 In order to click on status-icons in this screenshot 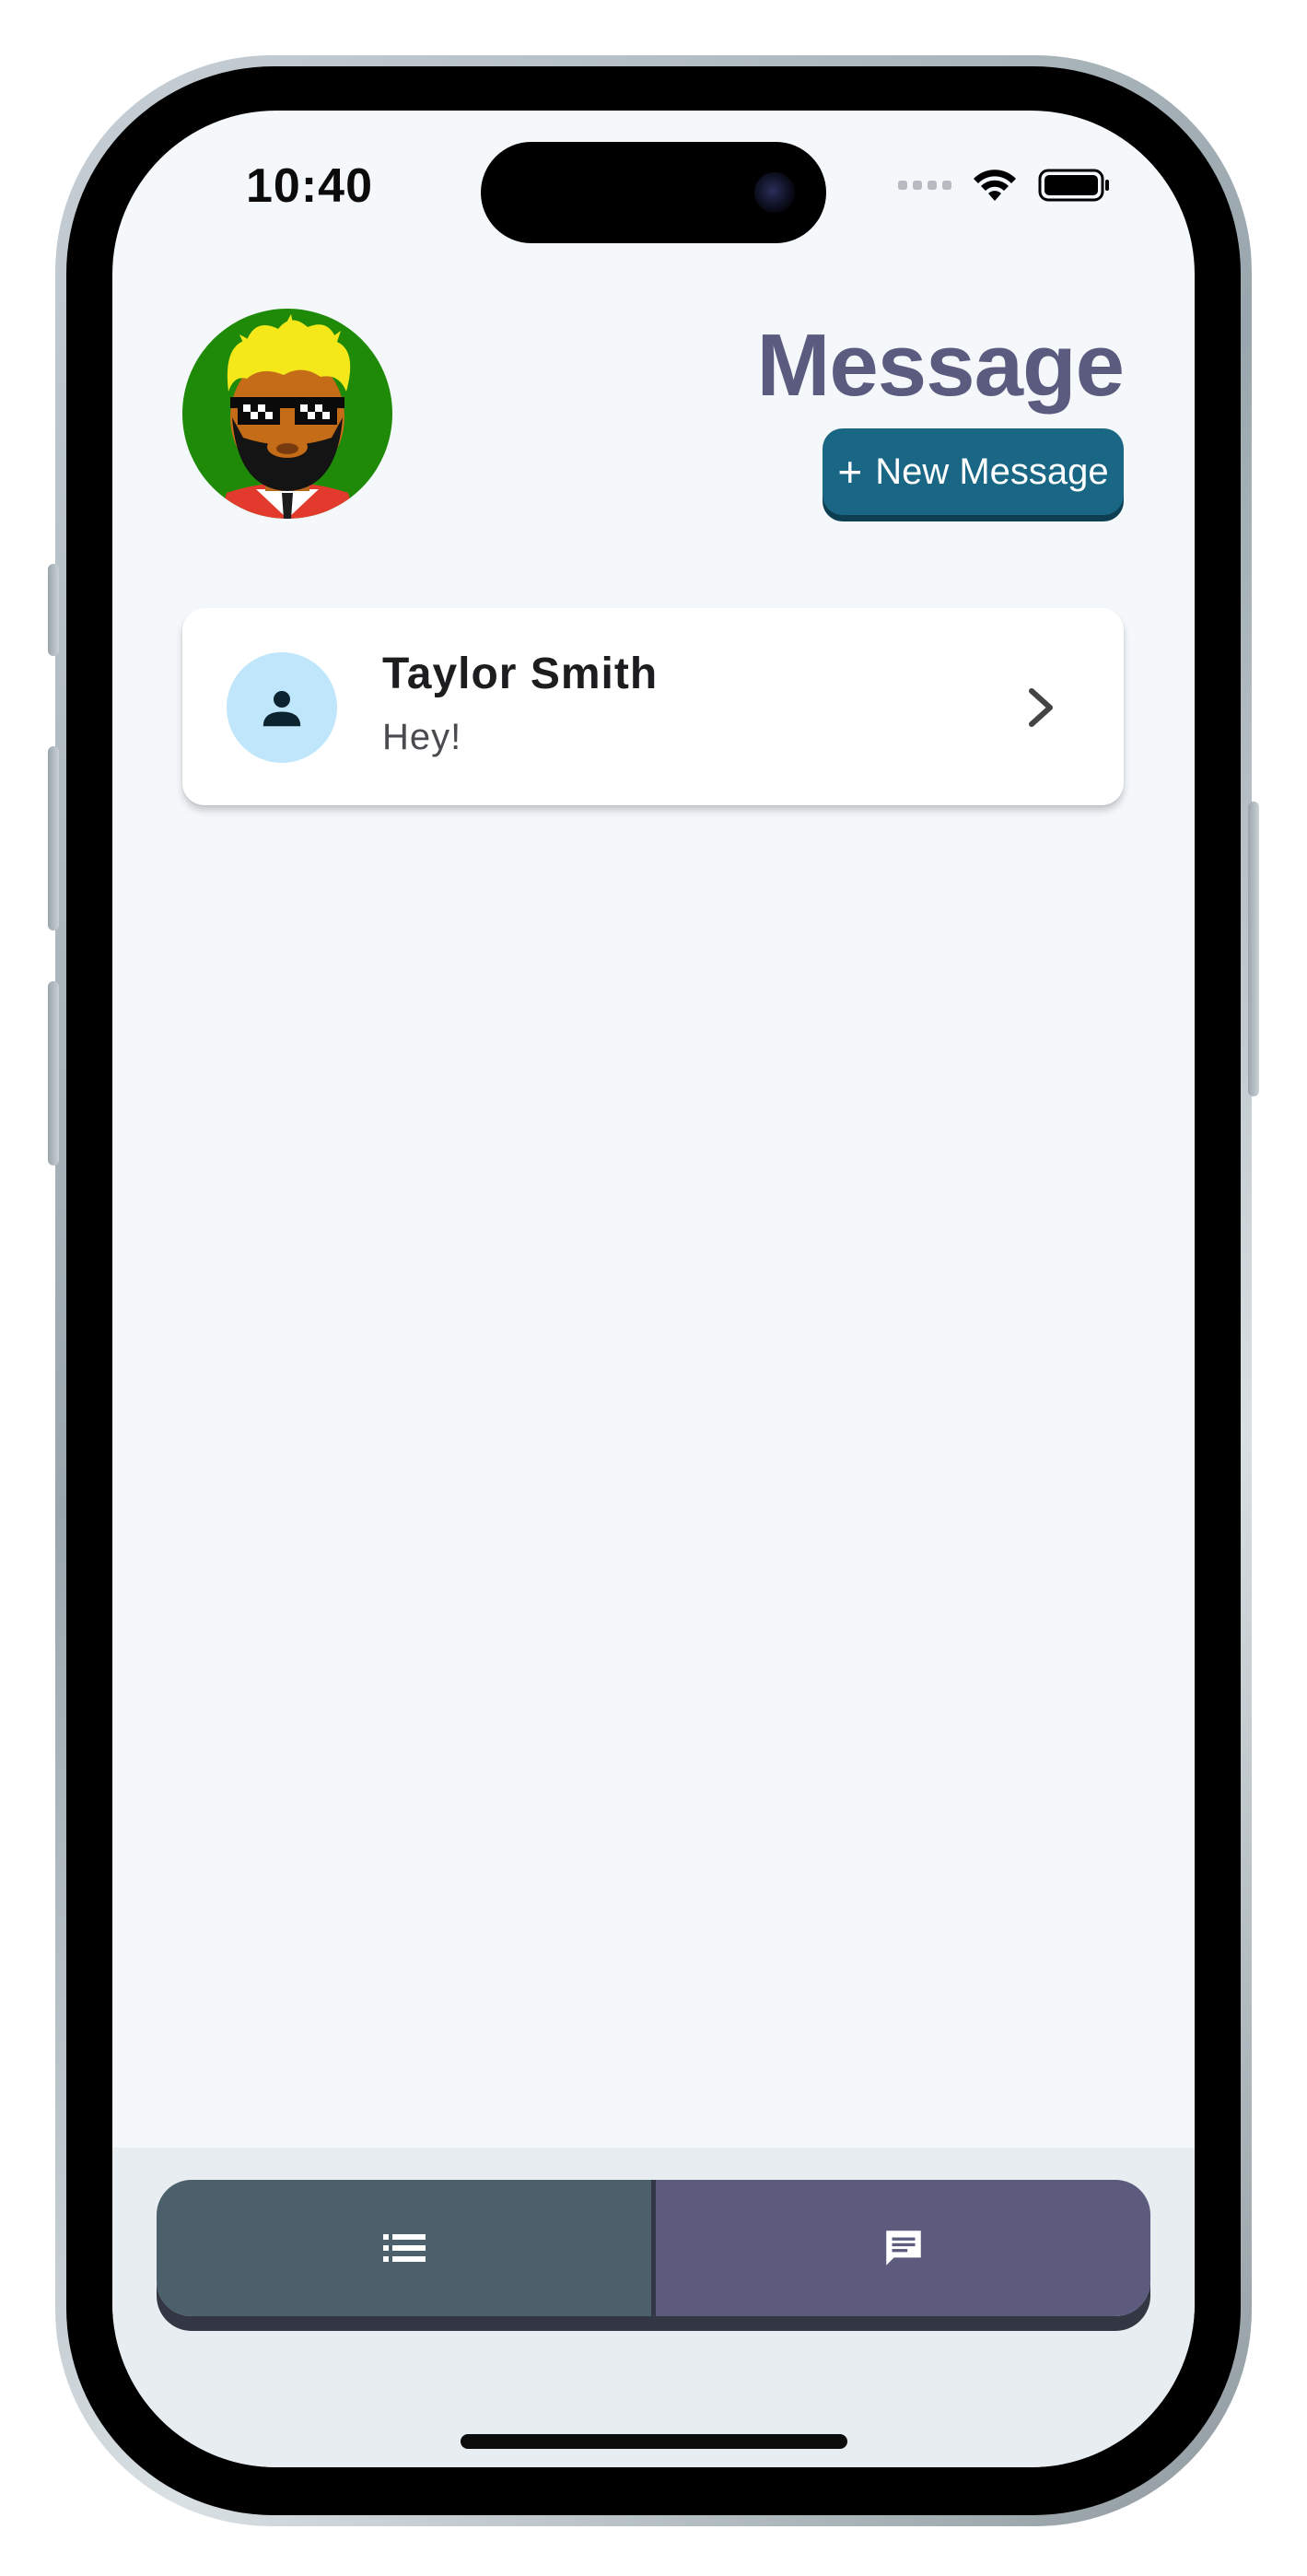, I will do `click(1005, 185)`.